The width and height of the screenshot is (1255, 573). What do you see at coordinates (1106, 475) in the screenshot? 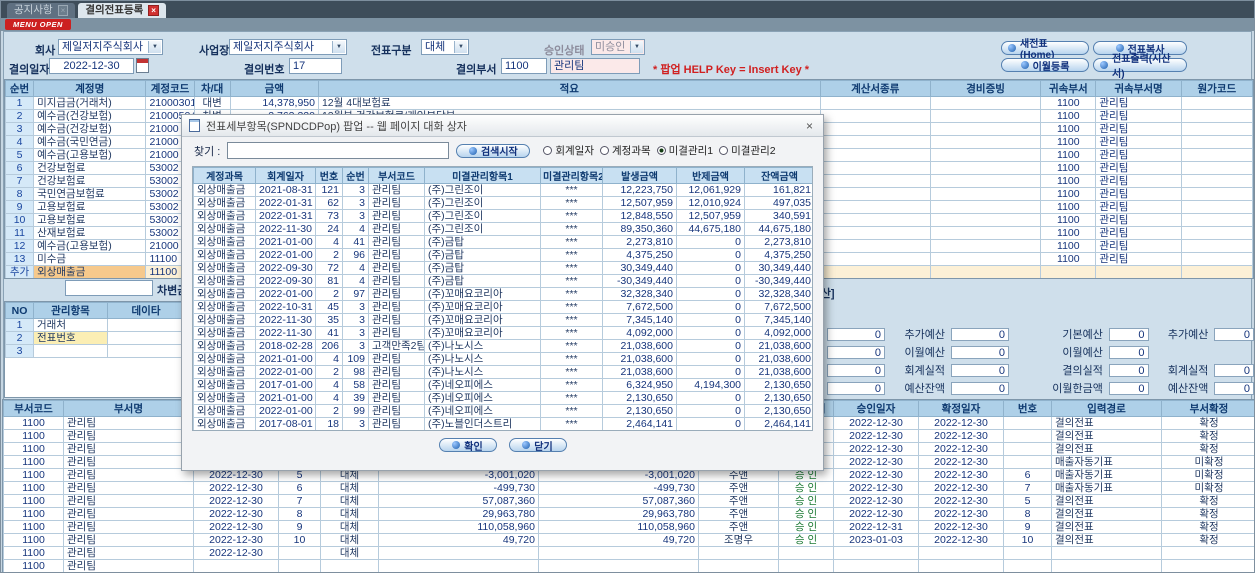
I see `cell: 매출자동기표` at bounding box center [1106, 475].